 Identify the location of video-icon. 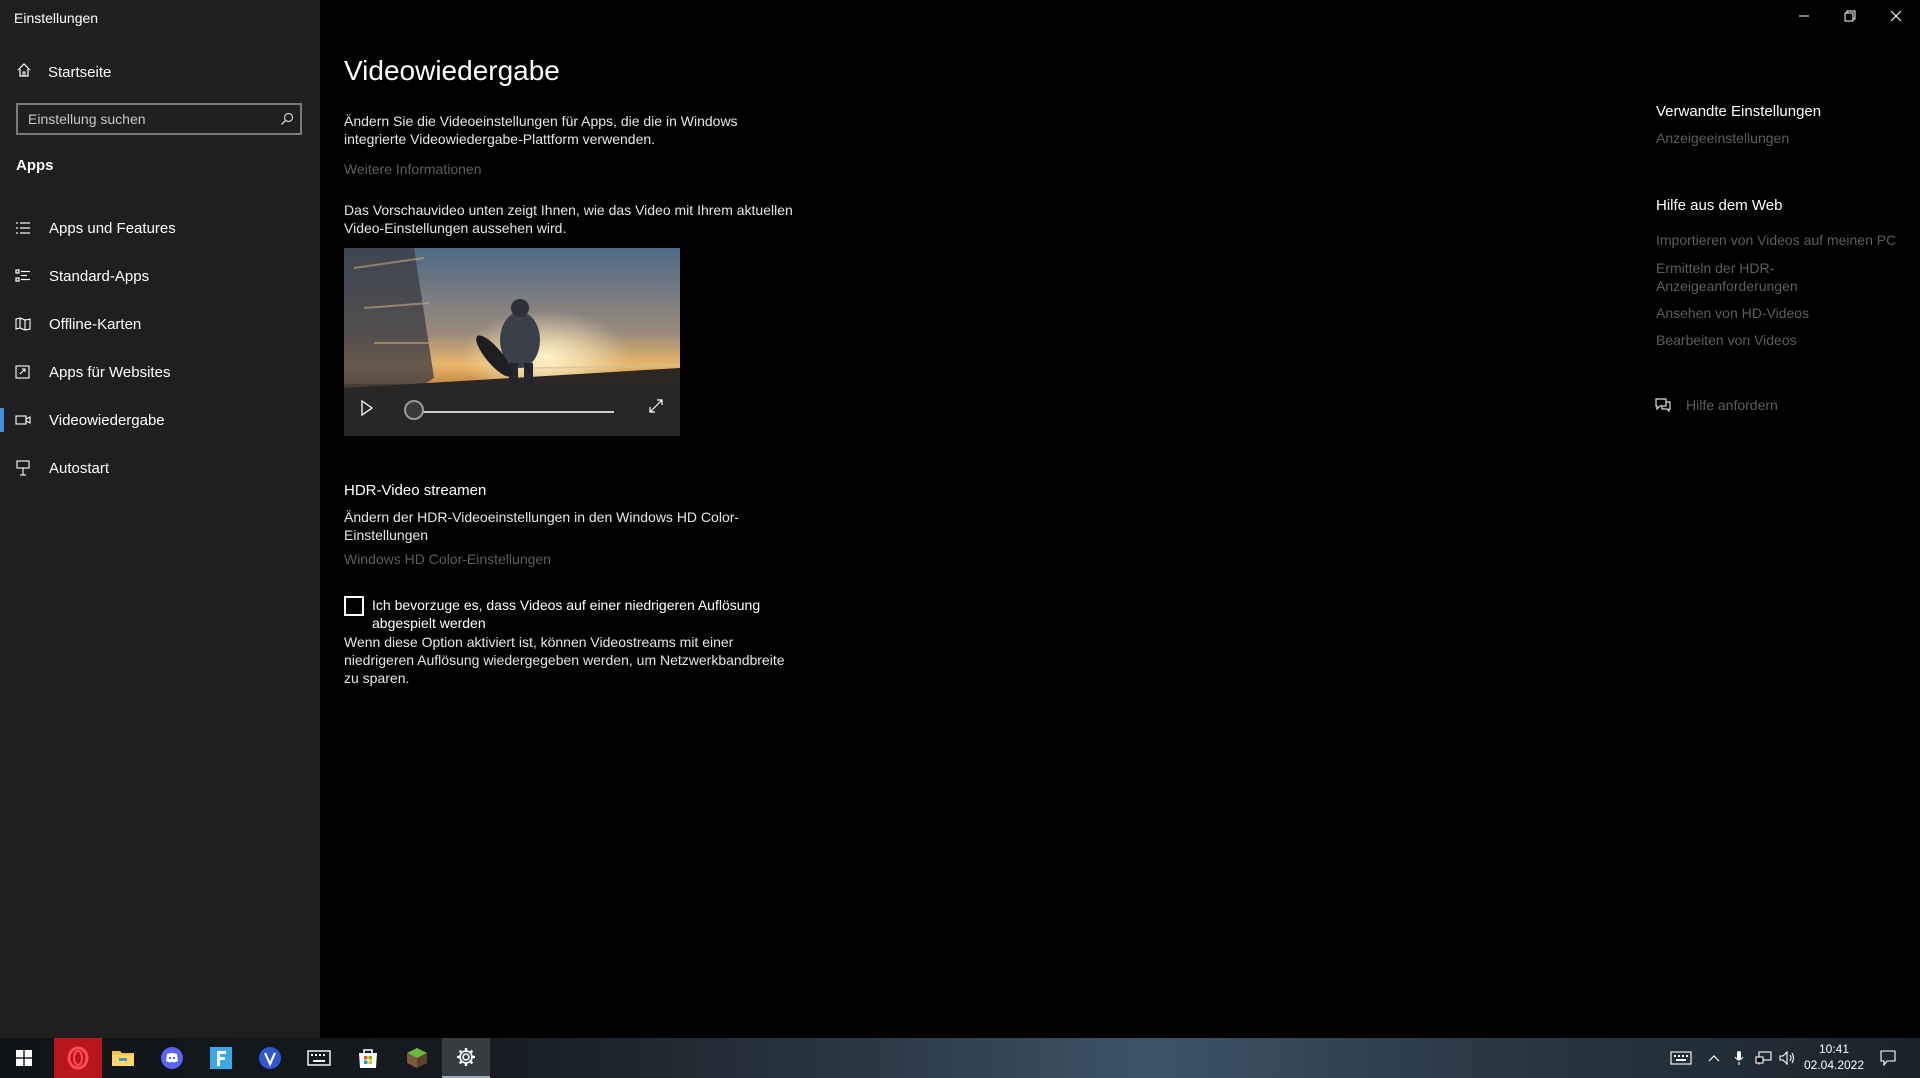
(23, 420).